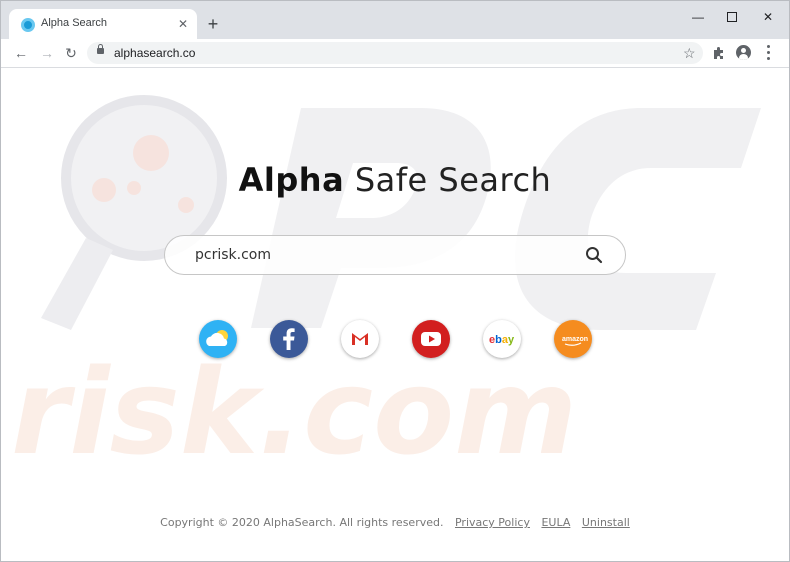 The width and height of the screenshot is (790, 562). What do you see at coordinates (28, 25) in the screenshot?
I see `alpha-favicon-icon` at bounding box center [28, 25].